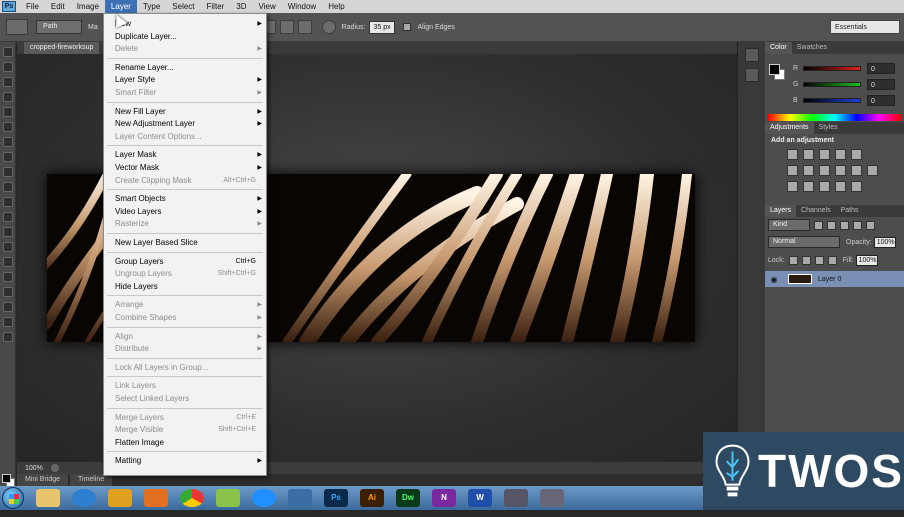 Image resolution: width=904 pixels, height=517 pixels. What do you see at coordinates (267, 6) in the screenshot?
I see `menu-view: View` at bounding box center [267, 6].